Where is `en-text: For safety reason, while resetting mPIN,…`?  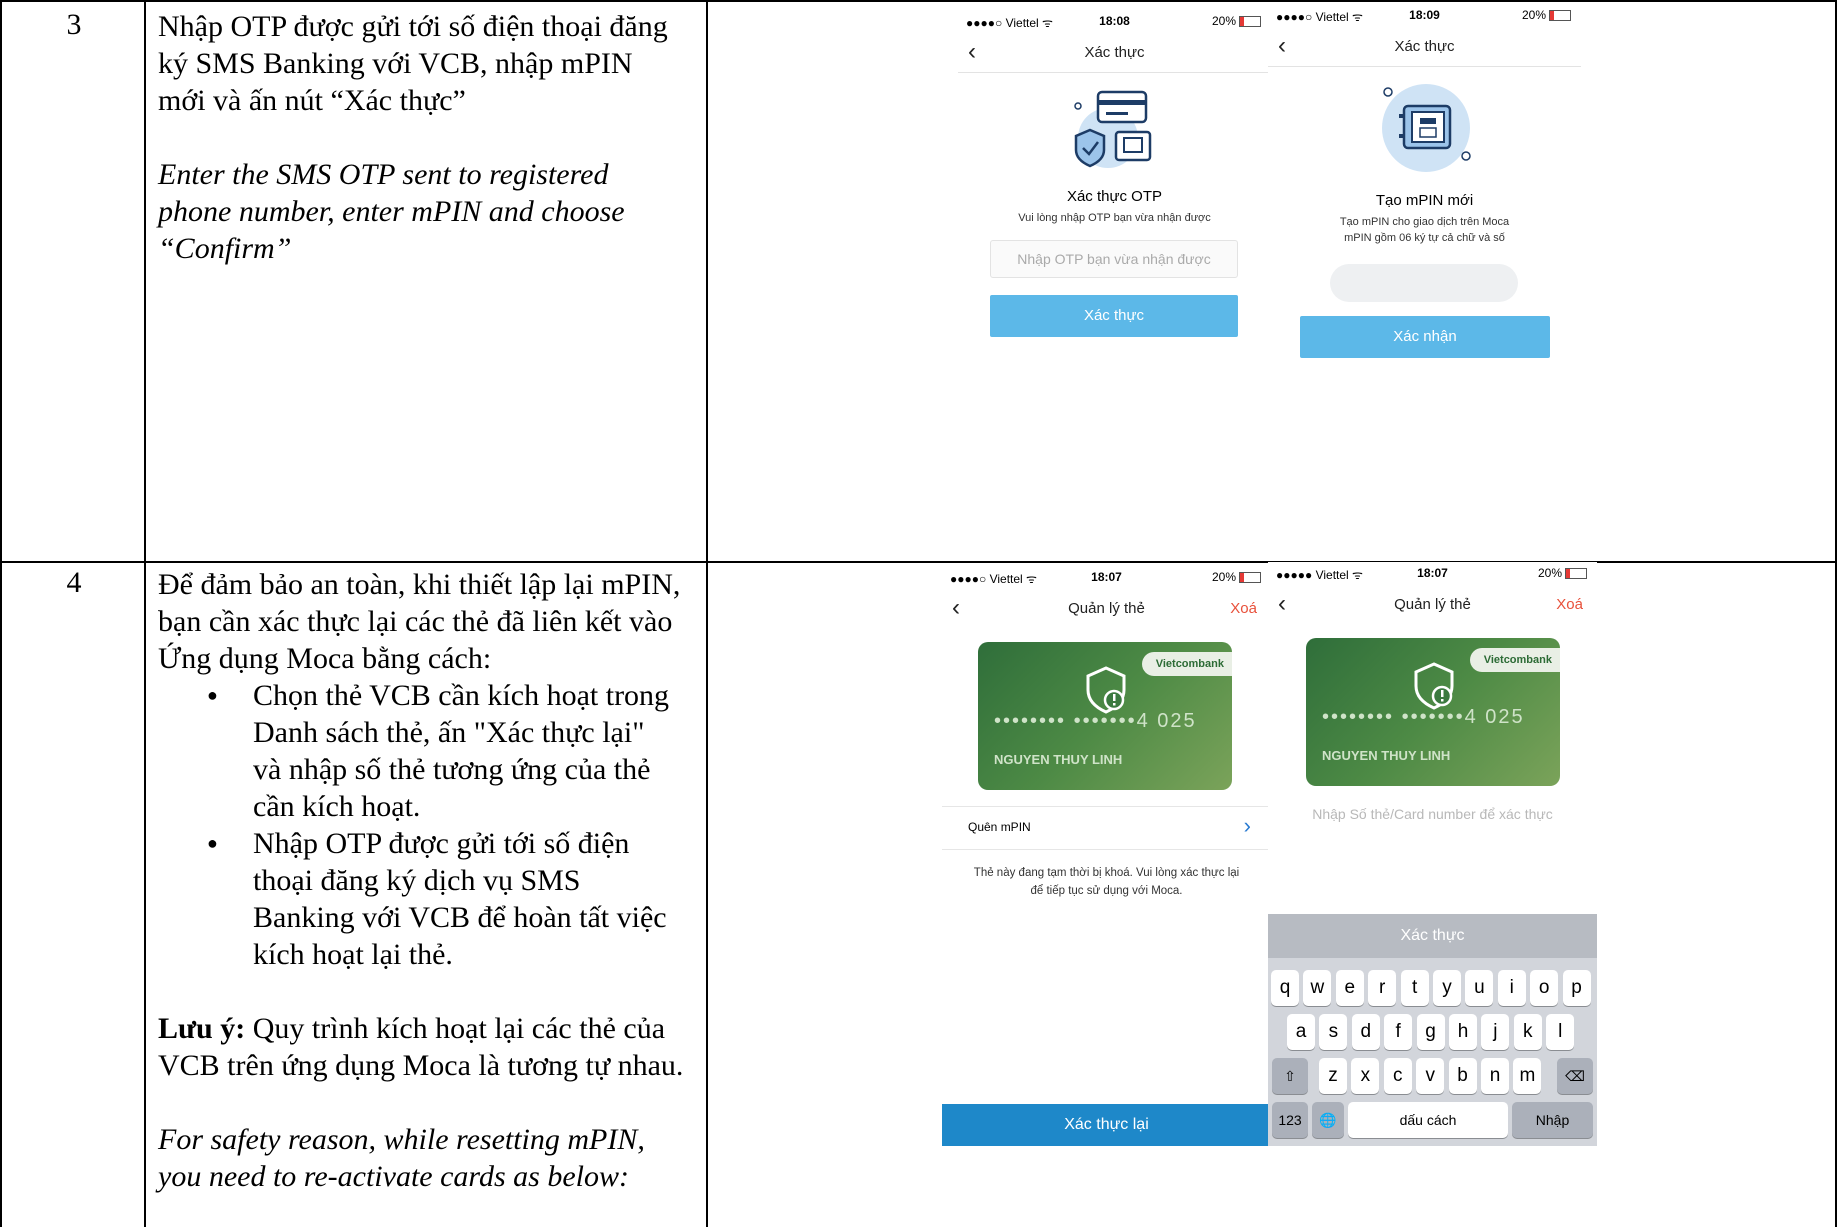
en-text: For safety reason, while resetting mPIN,… is located at coordinates (401, 1158).